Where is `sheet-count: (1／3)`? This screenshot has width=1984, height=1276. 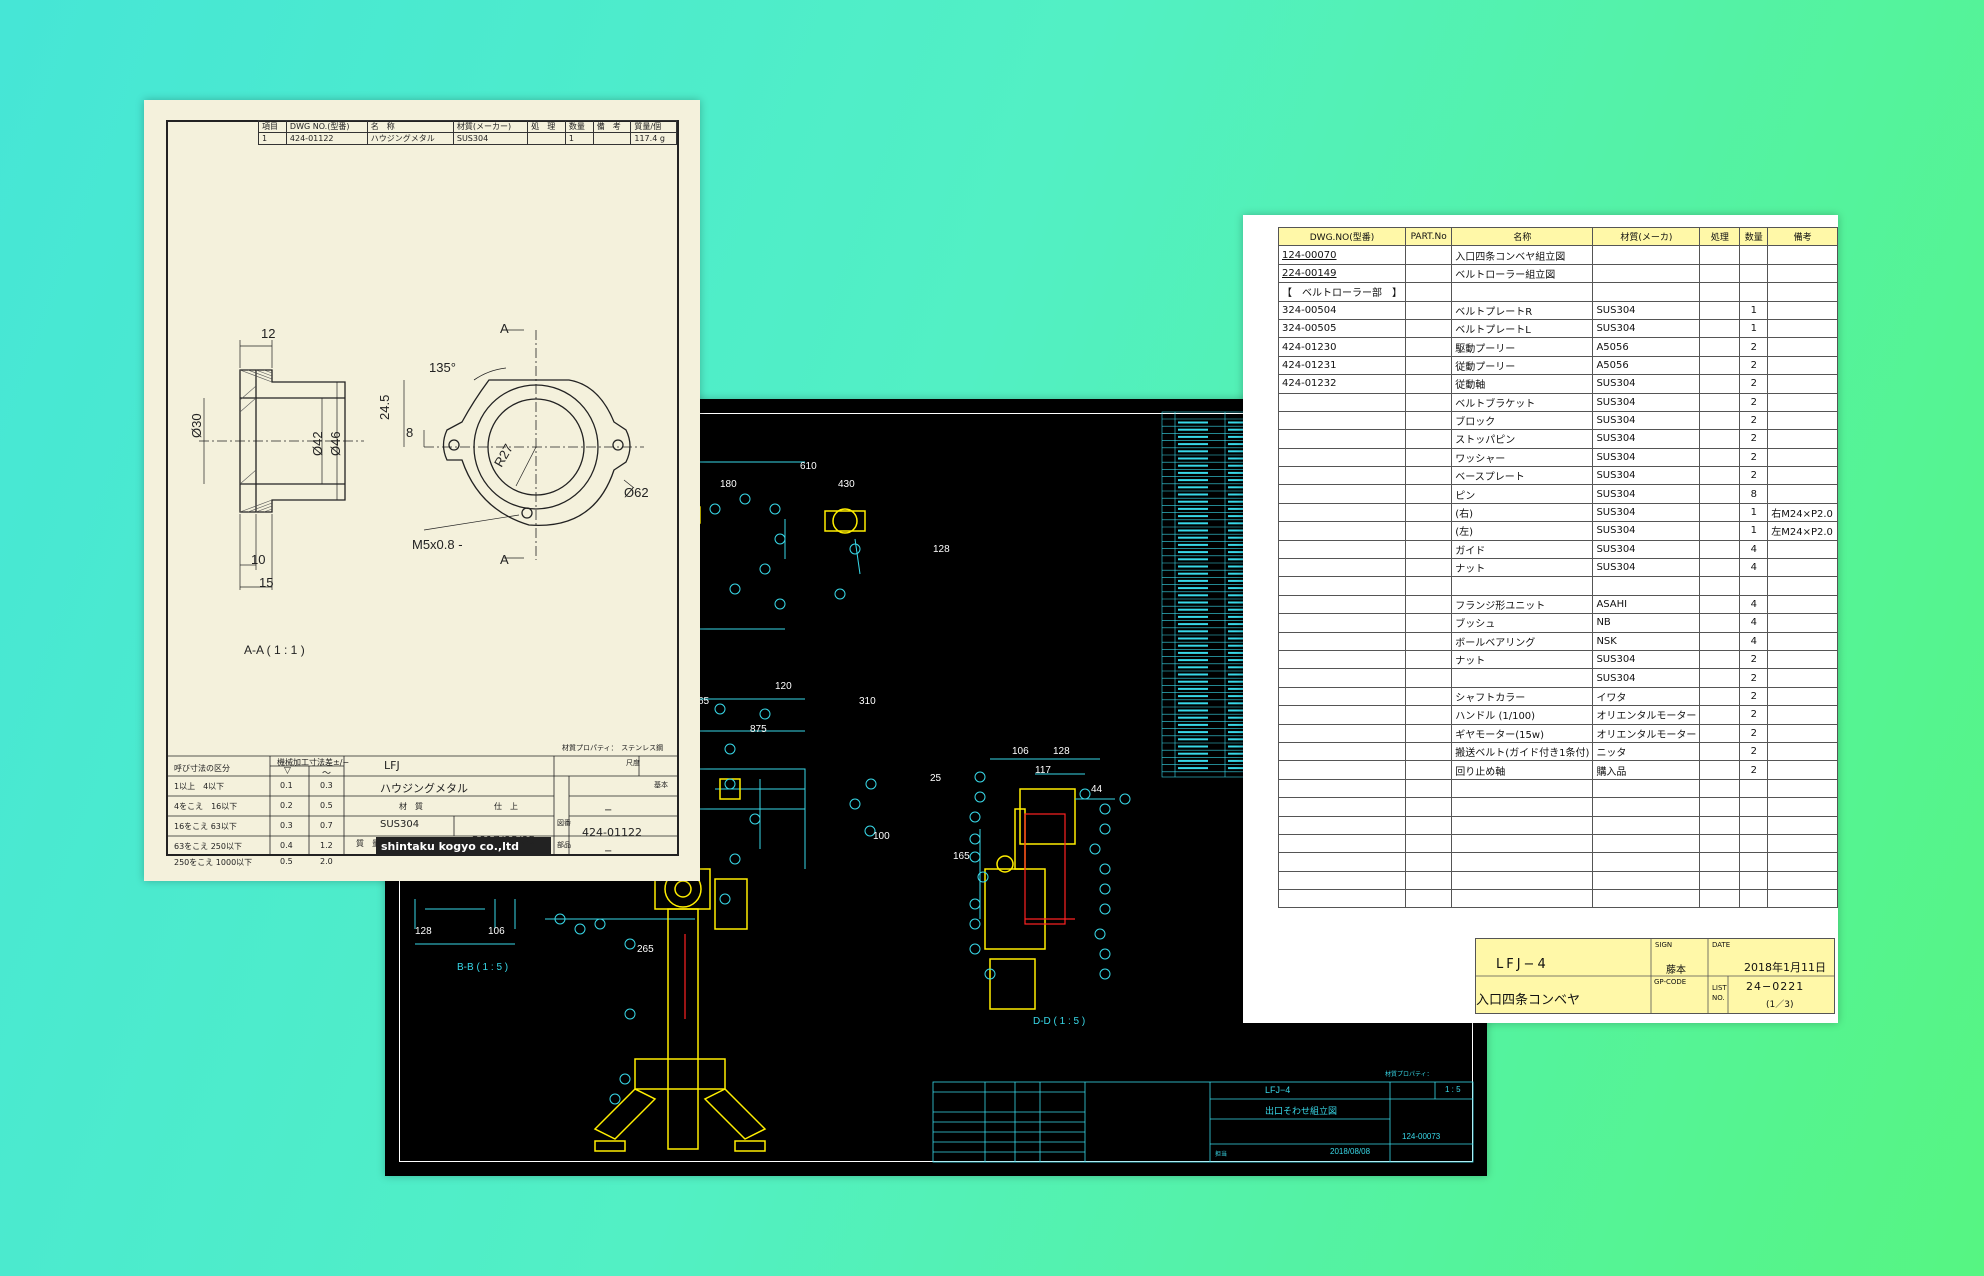 sheet-count: (1／3) is located at coordinates (1780, 1005).